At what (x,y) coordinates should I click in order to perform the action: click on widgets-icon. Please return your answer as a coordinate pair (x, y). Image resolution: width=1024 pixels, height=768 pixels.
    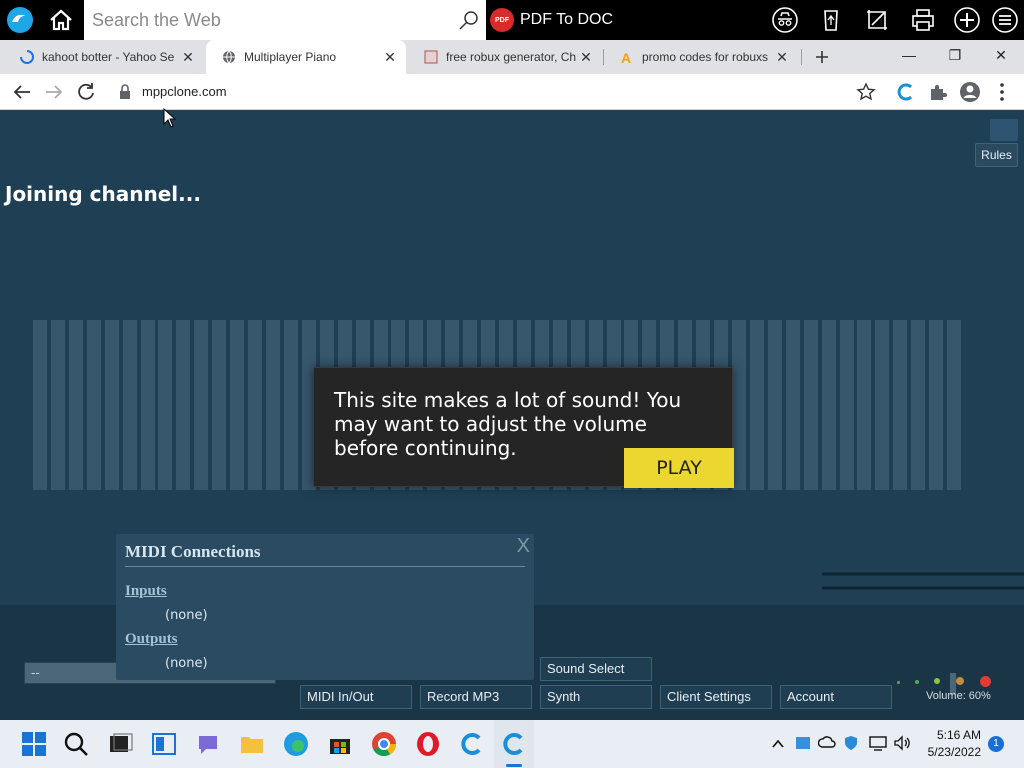
    Looking at the image, I should click on (164, 744).